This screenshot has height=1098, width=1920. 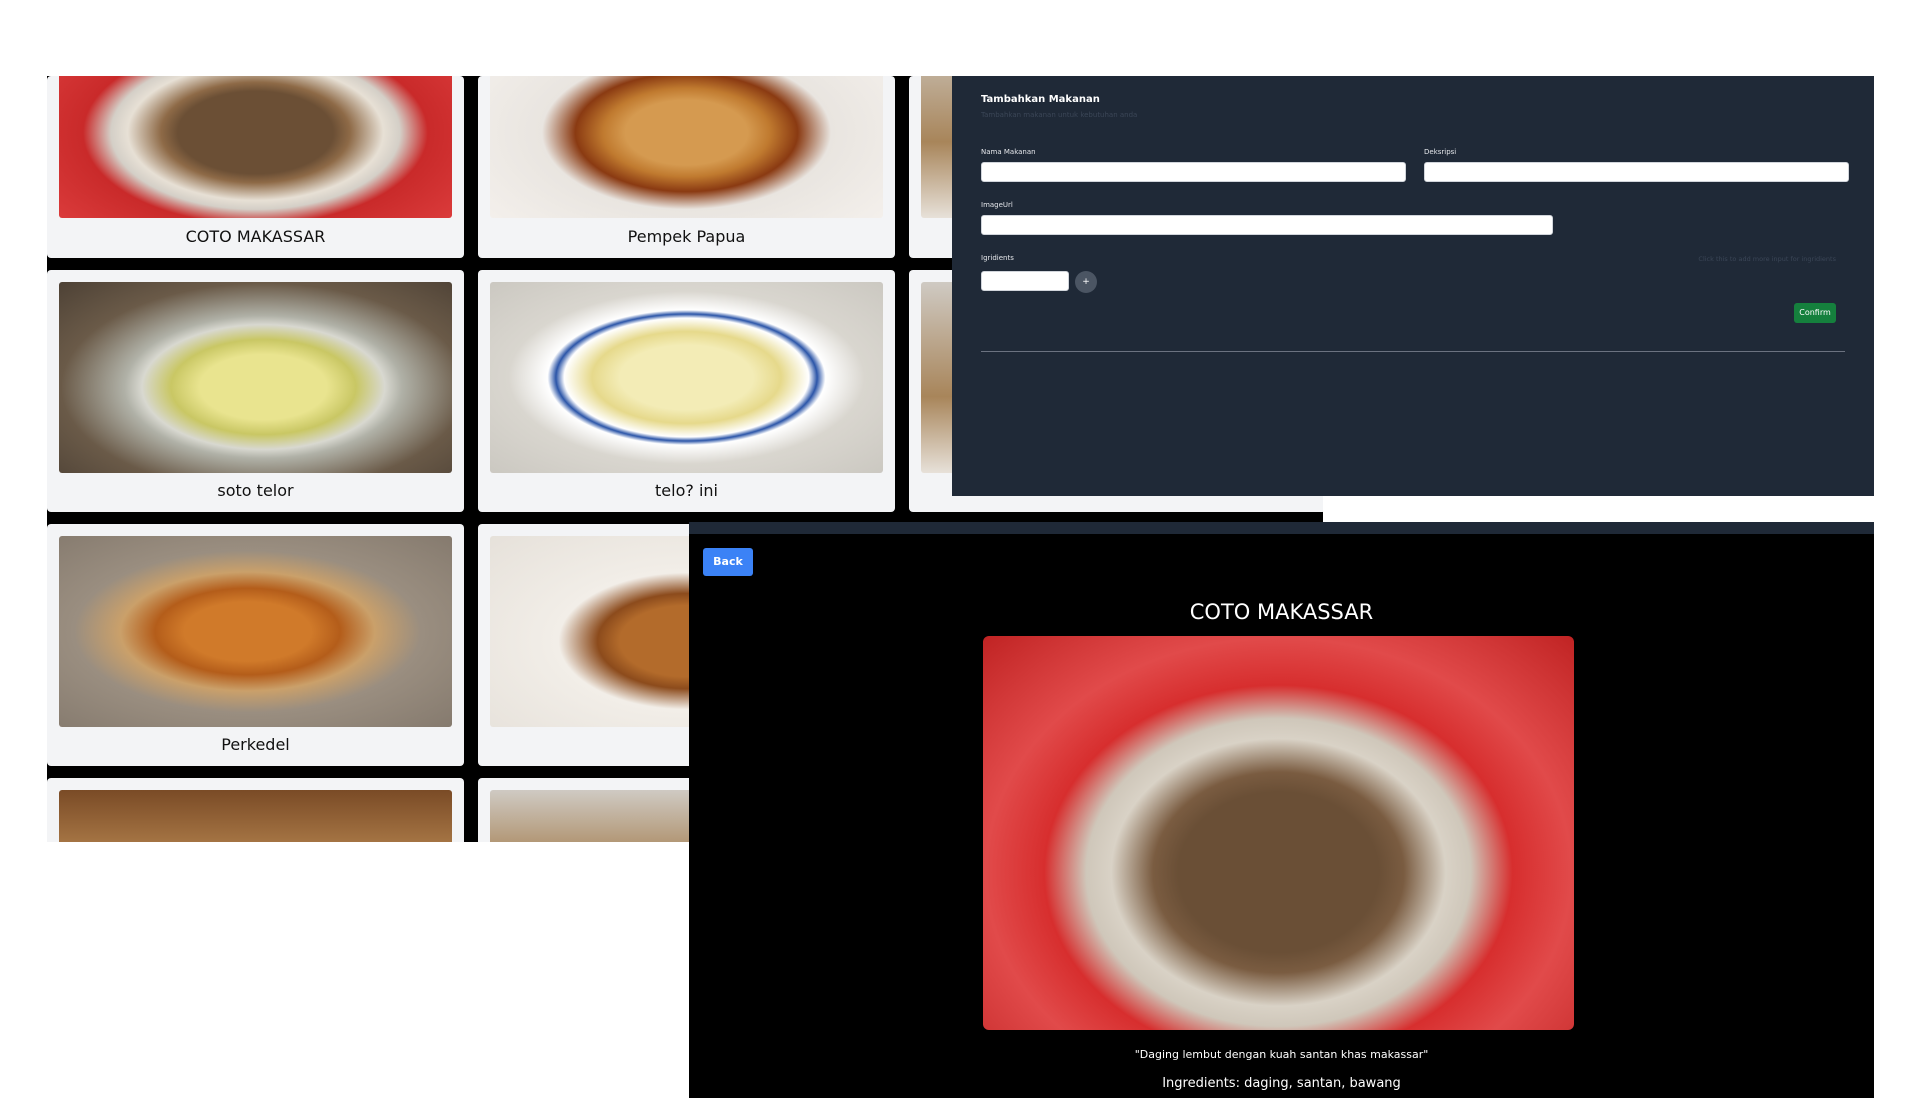 I want to click on food-name: Perkedel, so click(x=255, y=744).